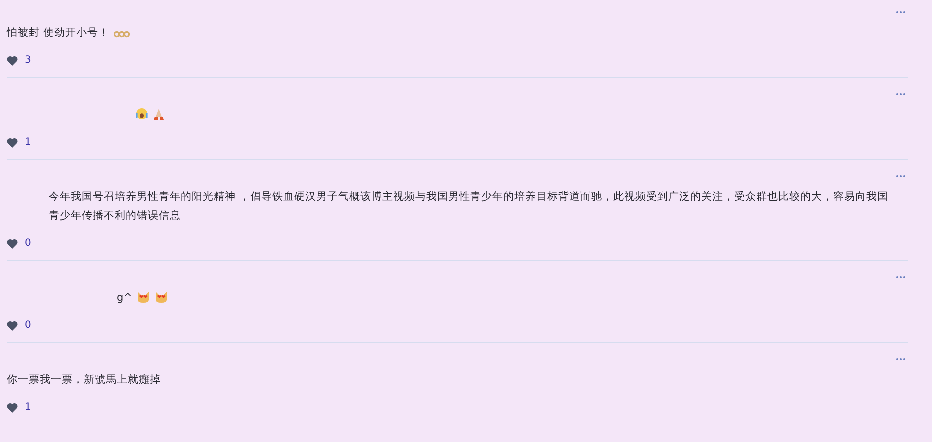 This screenshot has height=442, width=932. What do you see at coordinates (84, 380) in the screenshot?
I see `comment-text: 你一票我一票，新號馬上就癱掉` at bounding box center [84, 380].